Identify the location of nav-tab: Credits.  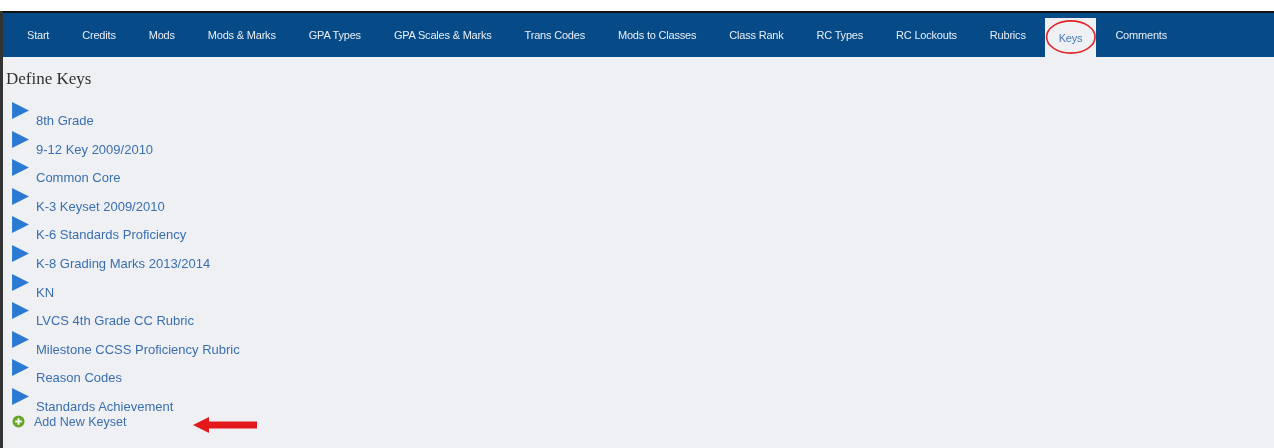
(99, 35).